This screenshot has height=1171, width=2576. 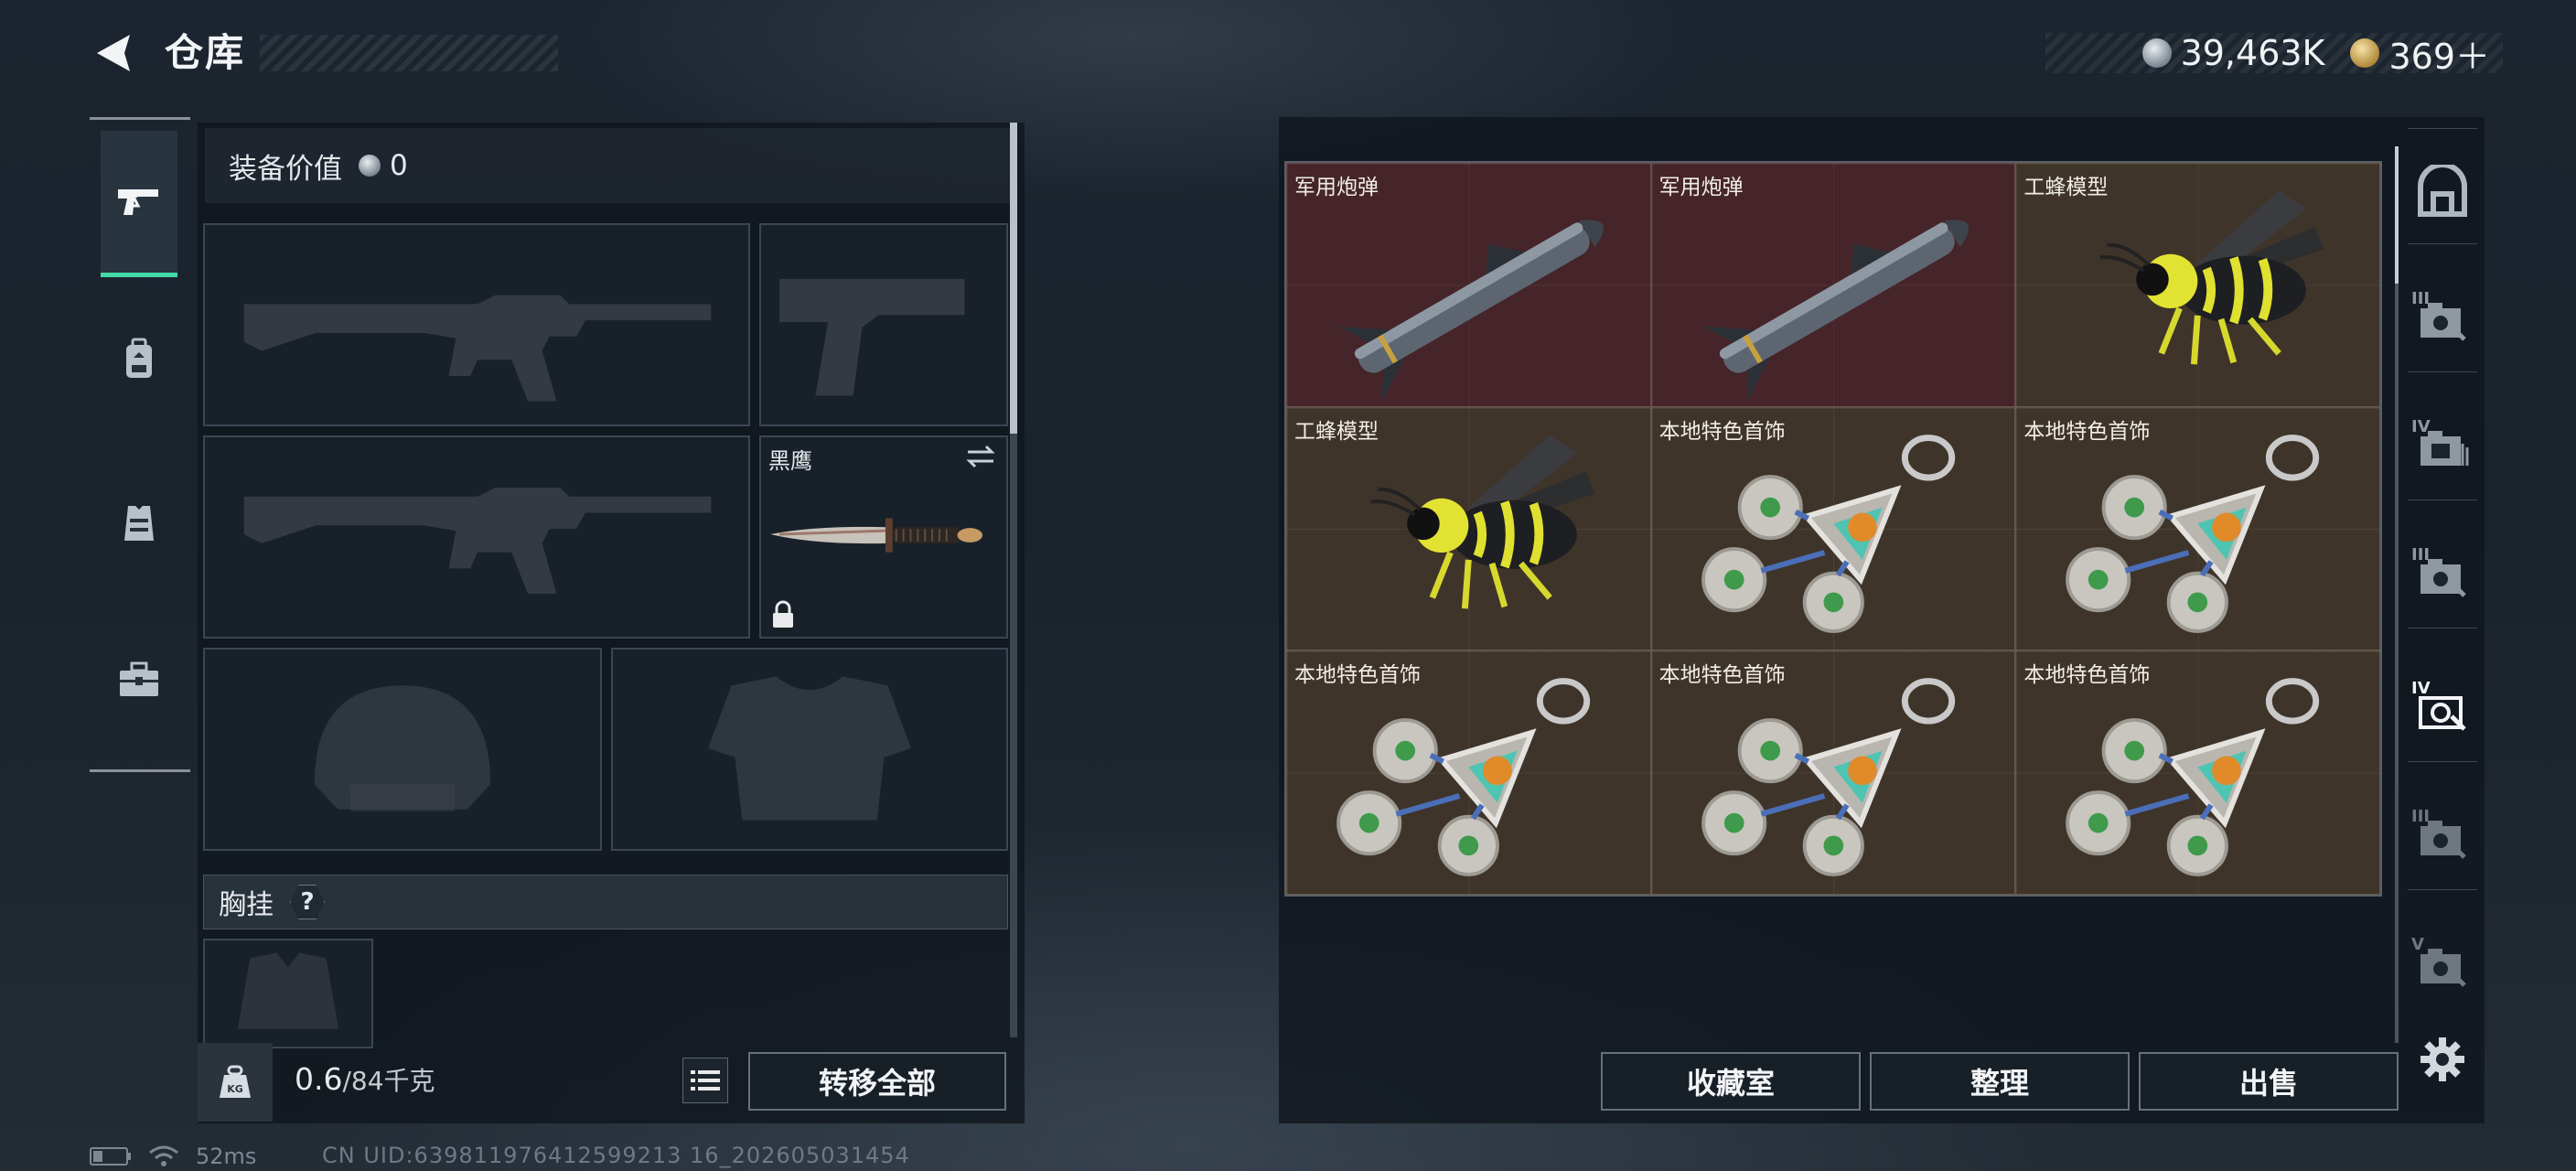 I want to click on tab-storage-tier-active: IV, so click(x=2442, y=710).